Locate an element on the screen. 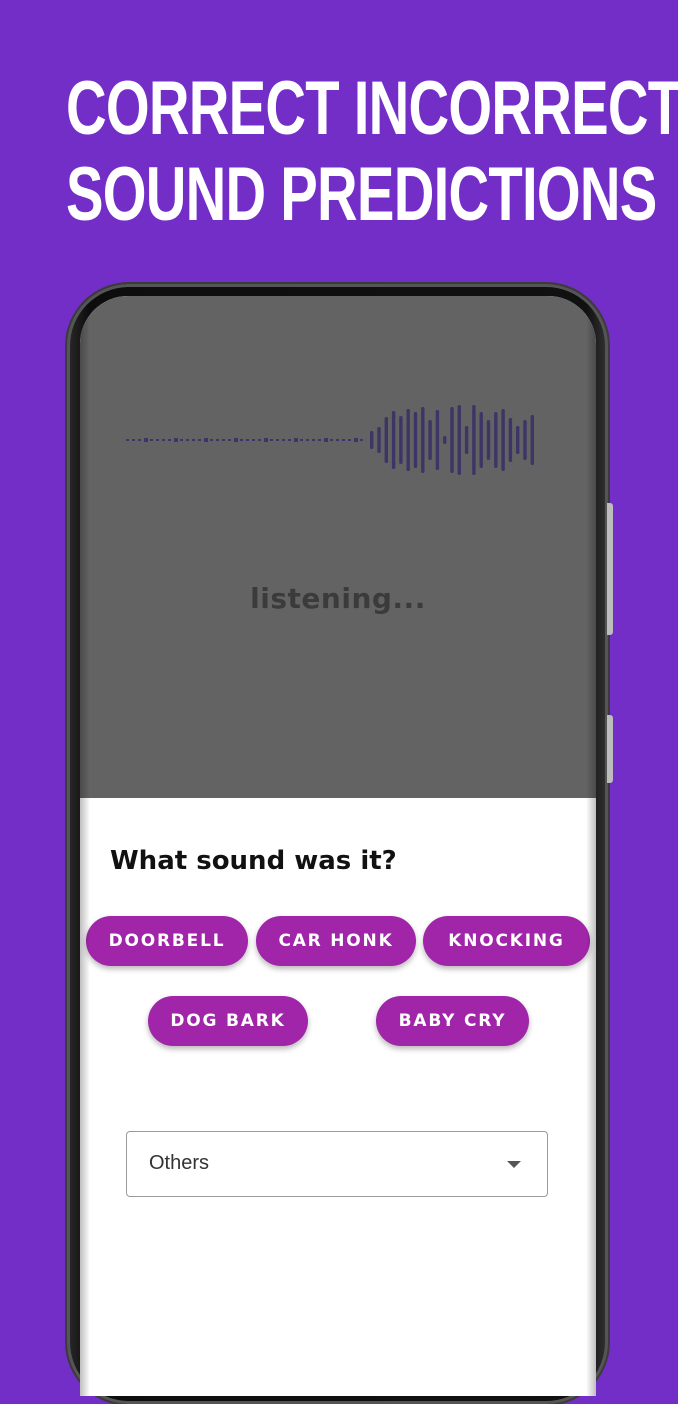 This screenshot has height=1404, width=678. caret-down-icon is located at coordinates (514, 1164).